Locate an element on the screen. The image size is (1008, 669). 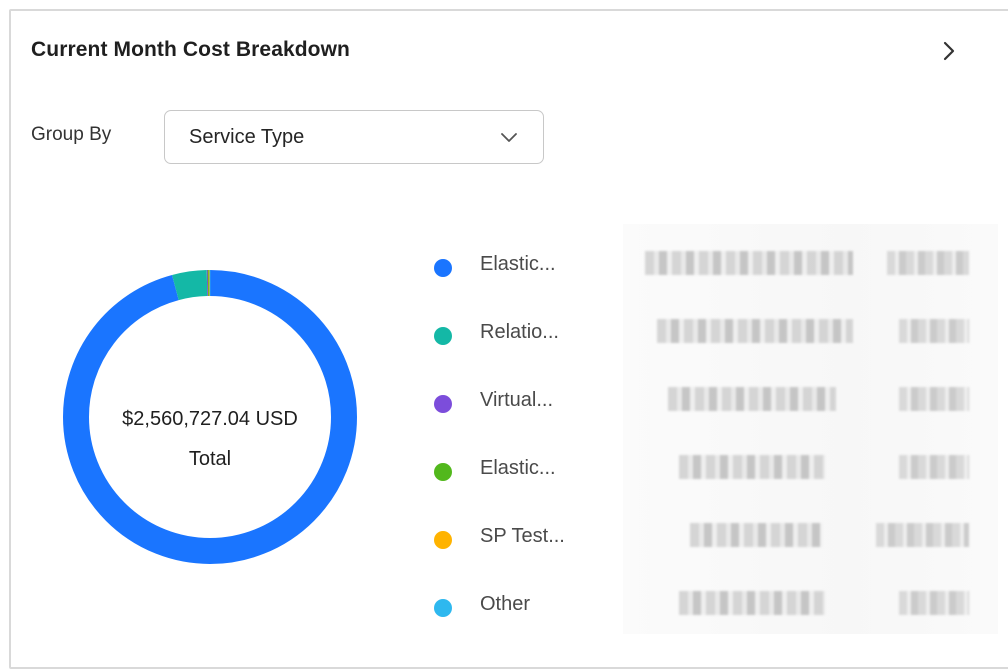
legend-item: Other is located at coordinates (716, 607).